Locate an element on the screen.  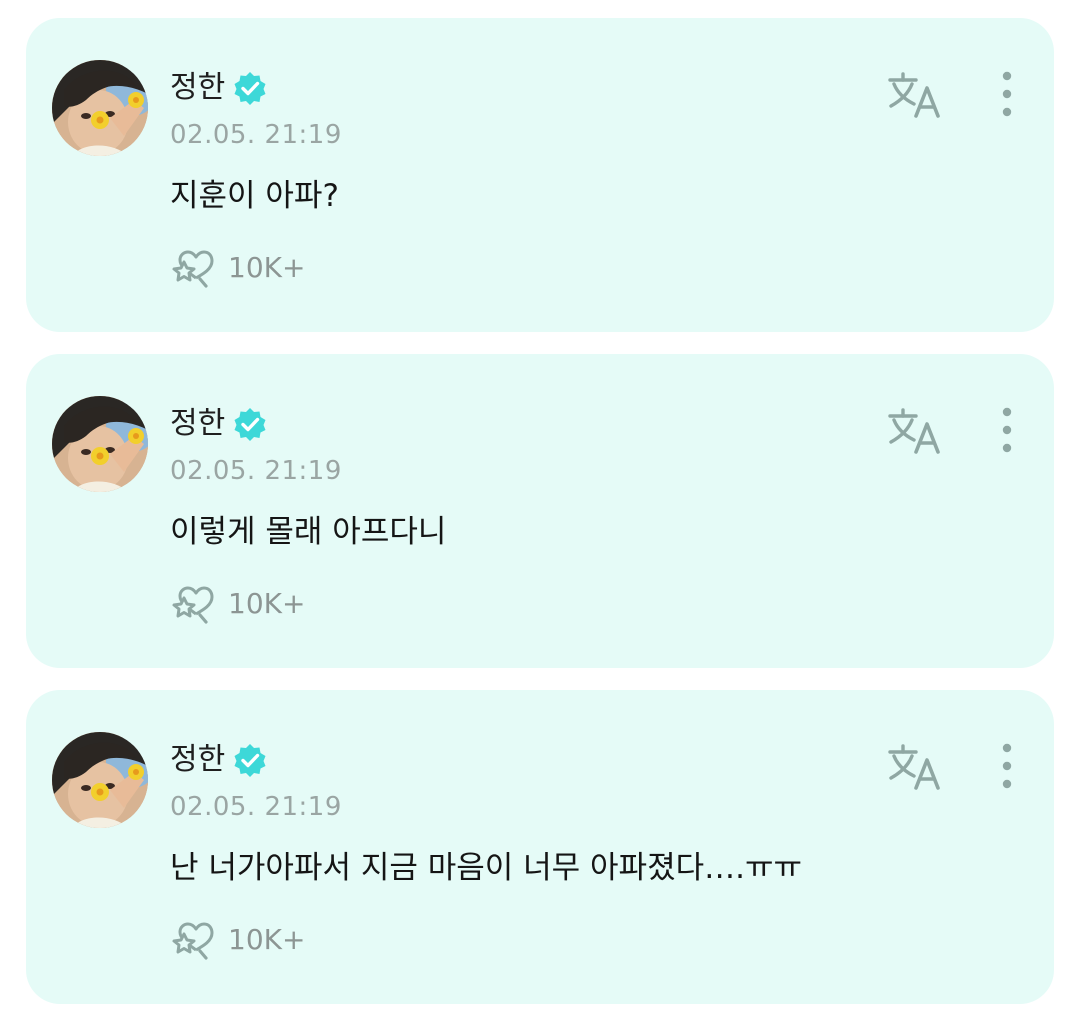
post-message: 난 너가아파서 지금 마음이 너무 아파졌다….ㅠㅠ is located at coordinates (486, 868).